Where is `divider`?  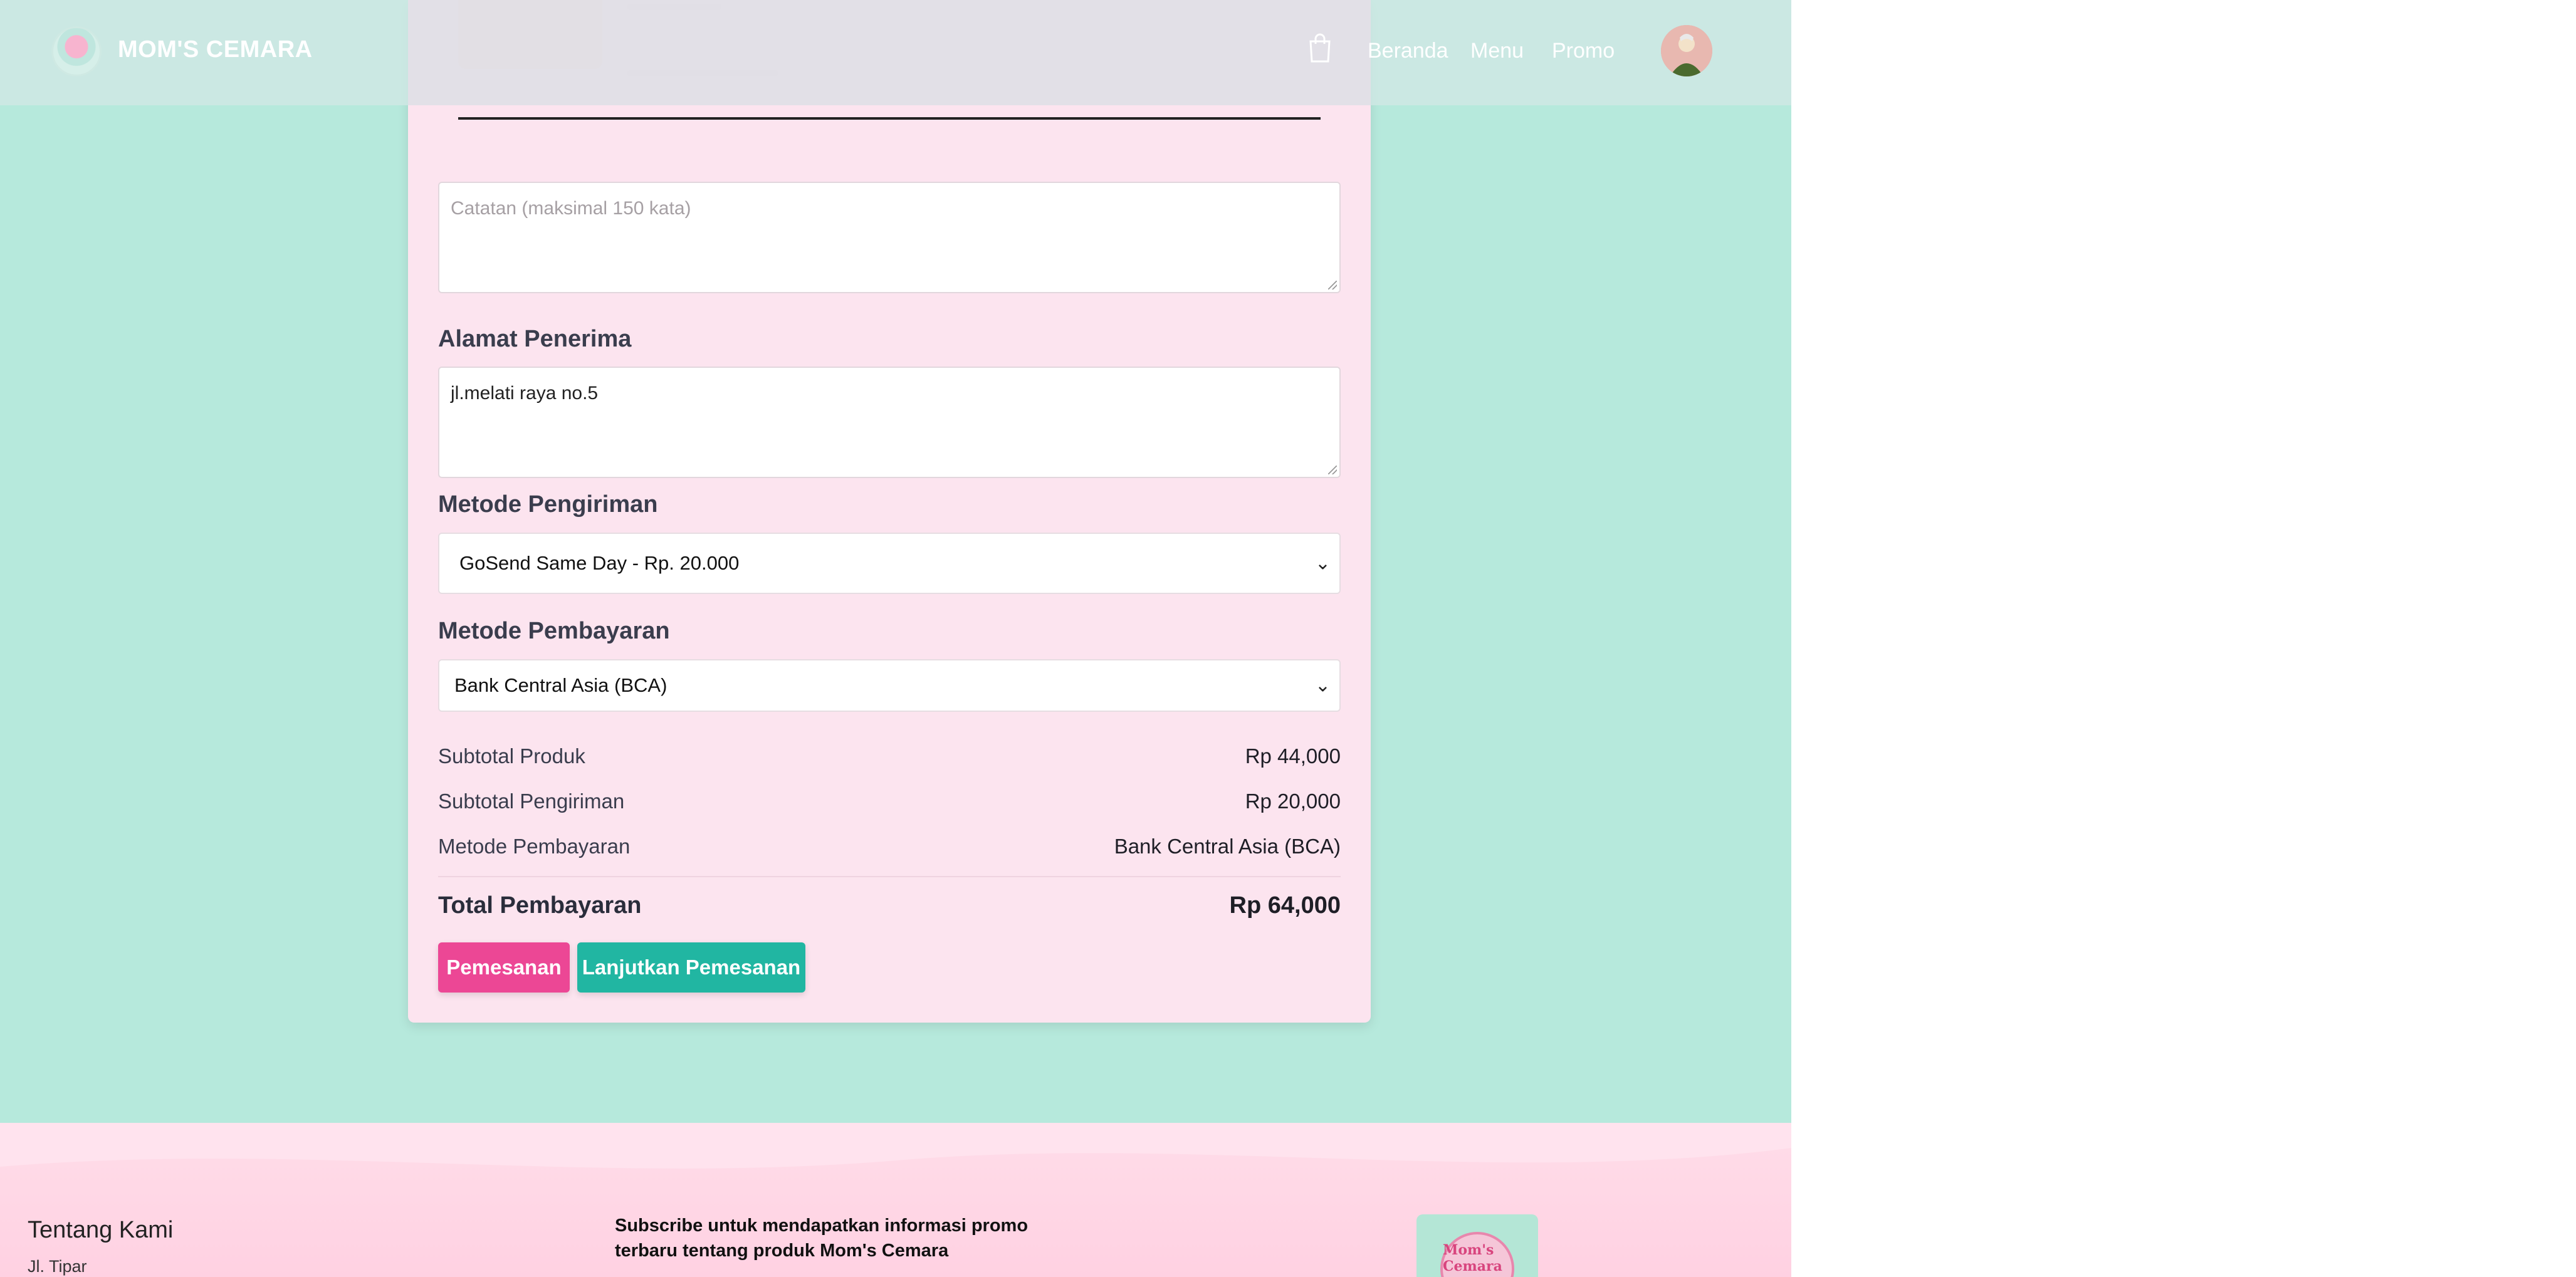
divider is located at coordinates (889, 118).